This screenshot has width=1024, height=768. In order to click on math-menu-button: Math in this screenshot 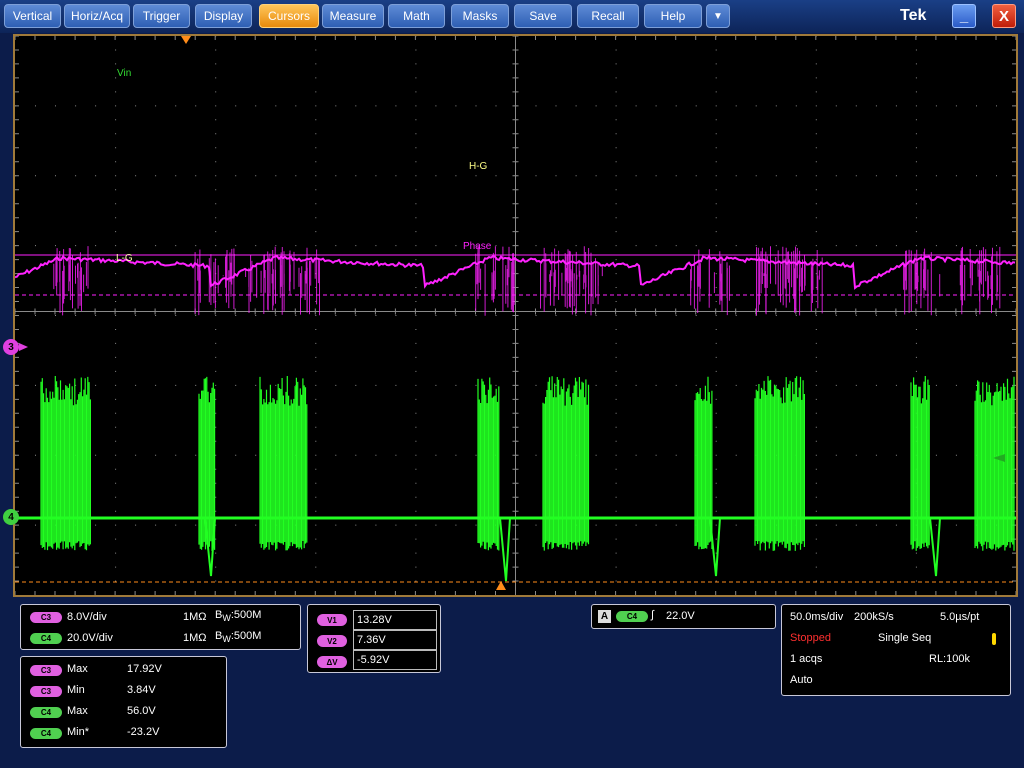, I will do `click(416, 16)`.